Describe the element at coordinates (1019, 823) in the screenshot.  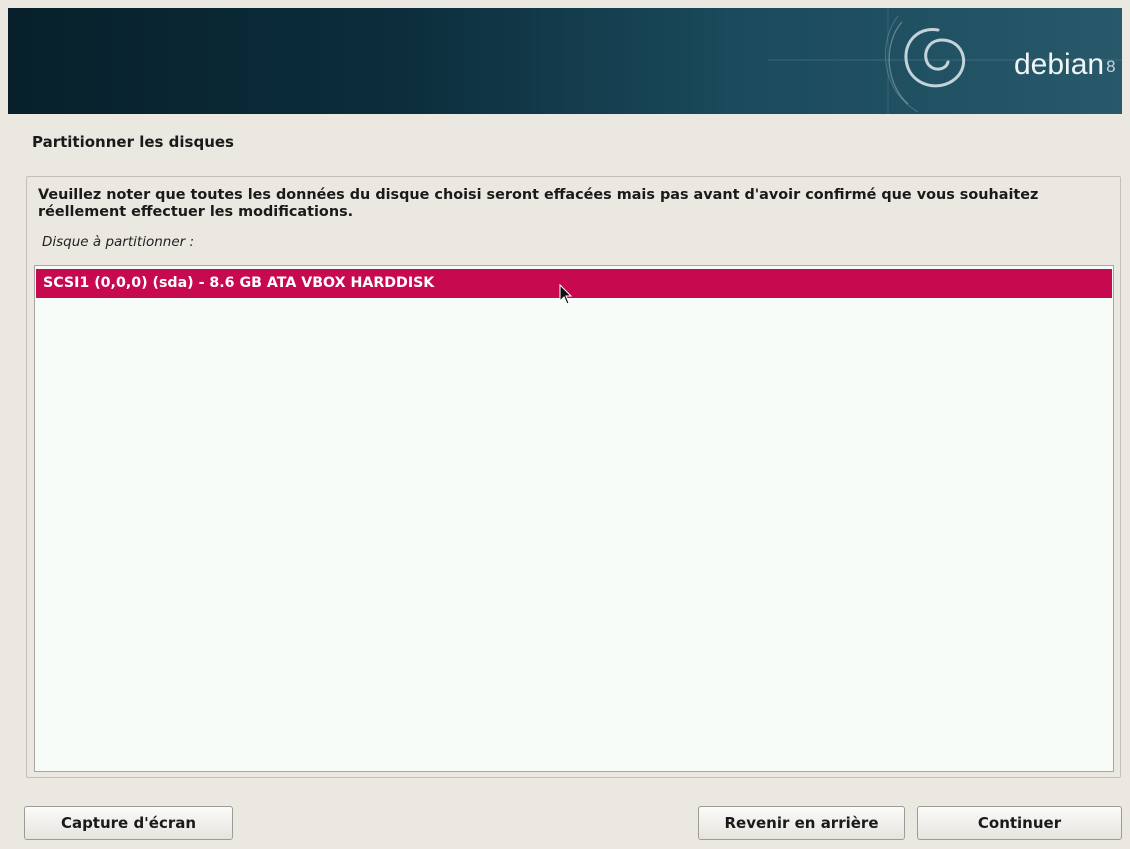
I see `continue-button: Continuer` at that location.